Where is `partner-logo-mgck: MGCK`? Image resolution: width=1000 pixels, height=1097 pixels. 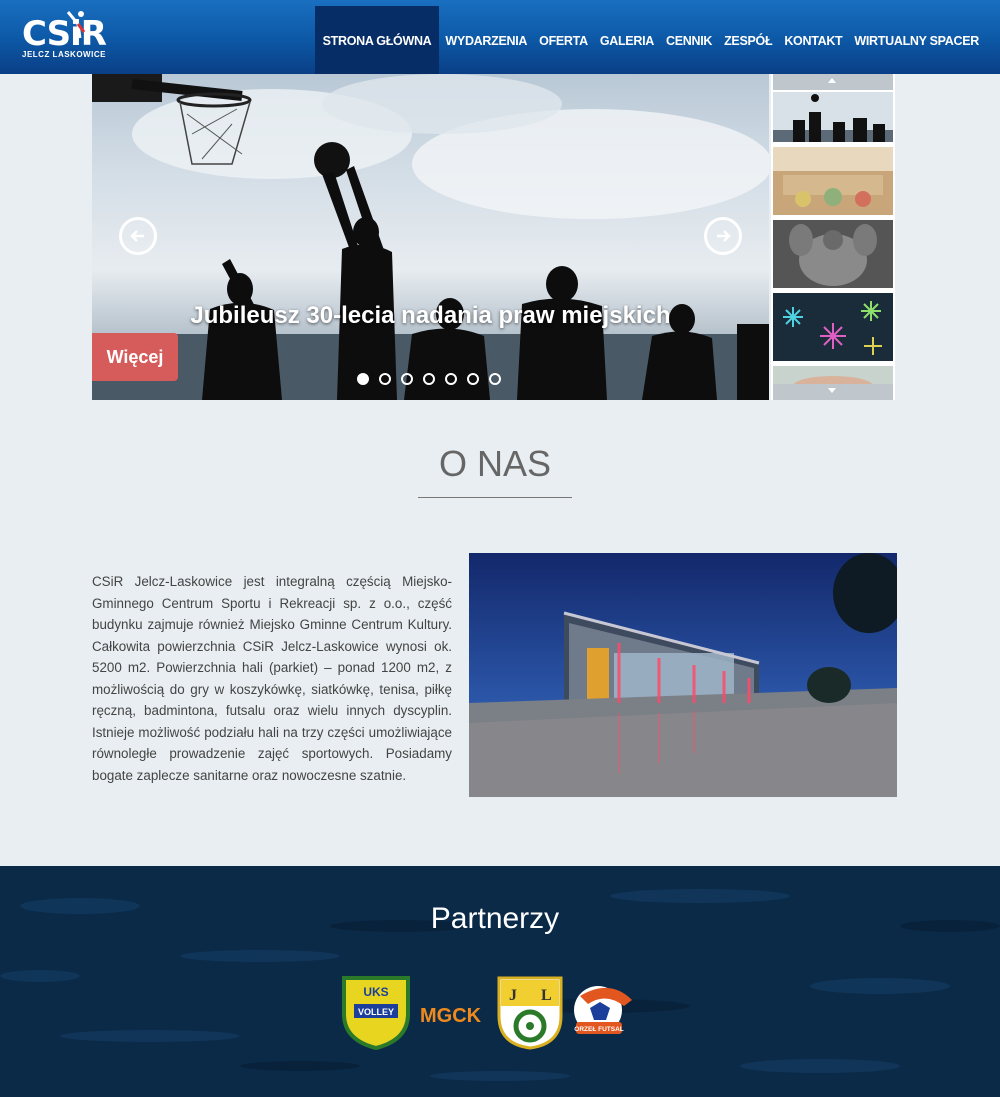 partner-logo-mgck: MGCK is located at coordinates (453, 1015).